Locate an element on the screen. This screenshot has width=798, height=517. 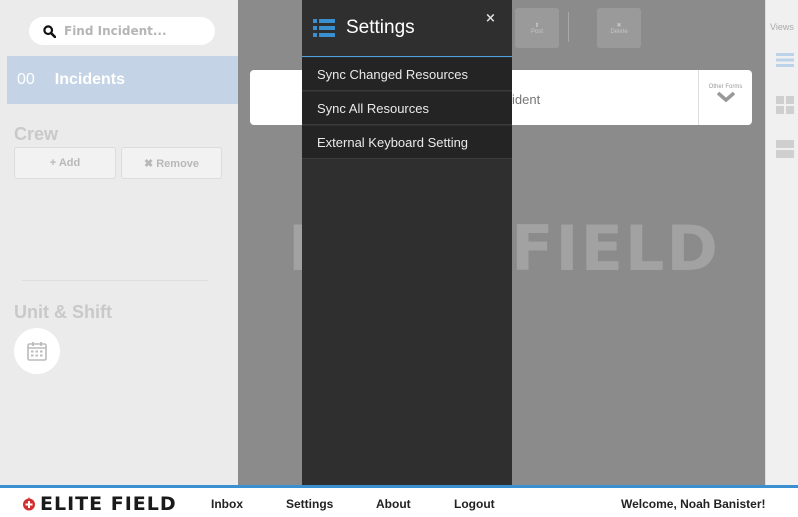
remove-crew-button: ✖ Remove is located at coordinates (171, 163).